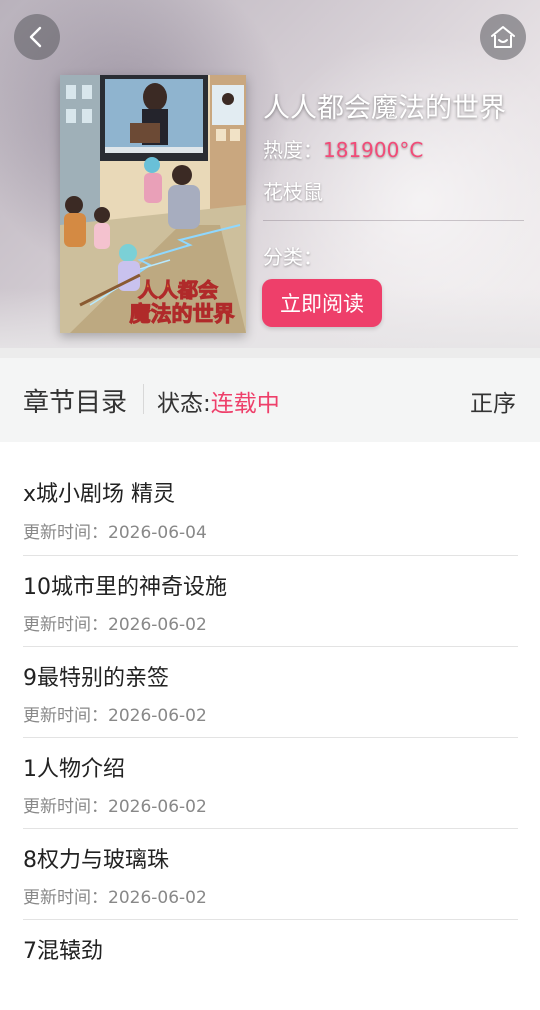 The height and width of the screenshot is (1010, 540). What do you see at coordinates (293, 190) in the screenshot?
I see `book-author: 花枝鼠` at bounding box center [293, 190].